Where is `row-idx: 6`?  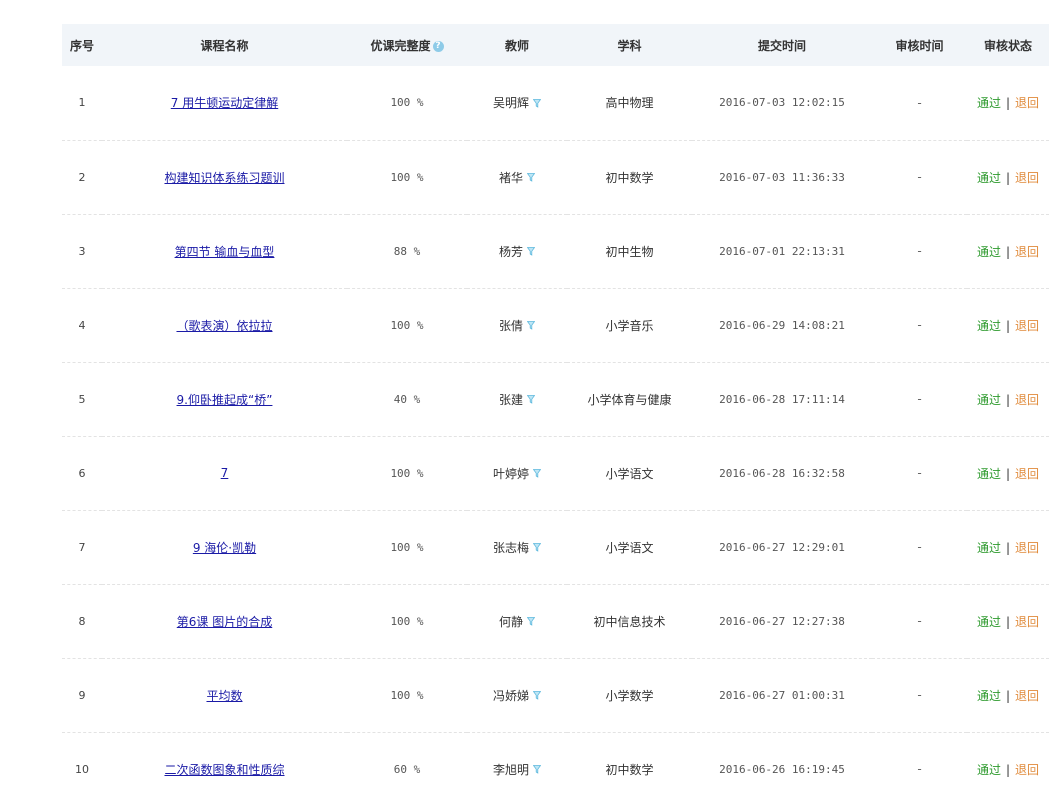 row-idx: 6 is located at coordinates (82, 472).